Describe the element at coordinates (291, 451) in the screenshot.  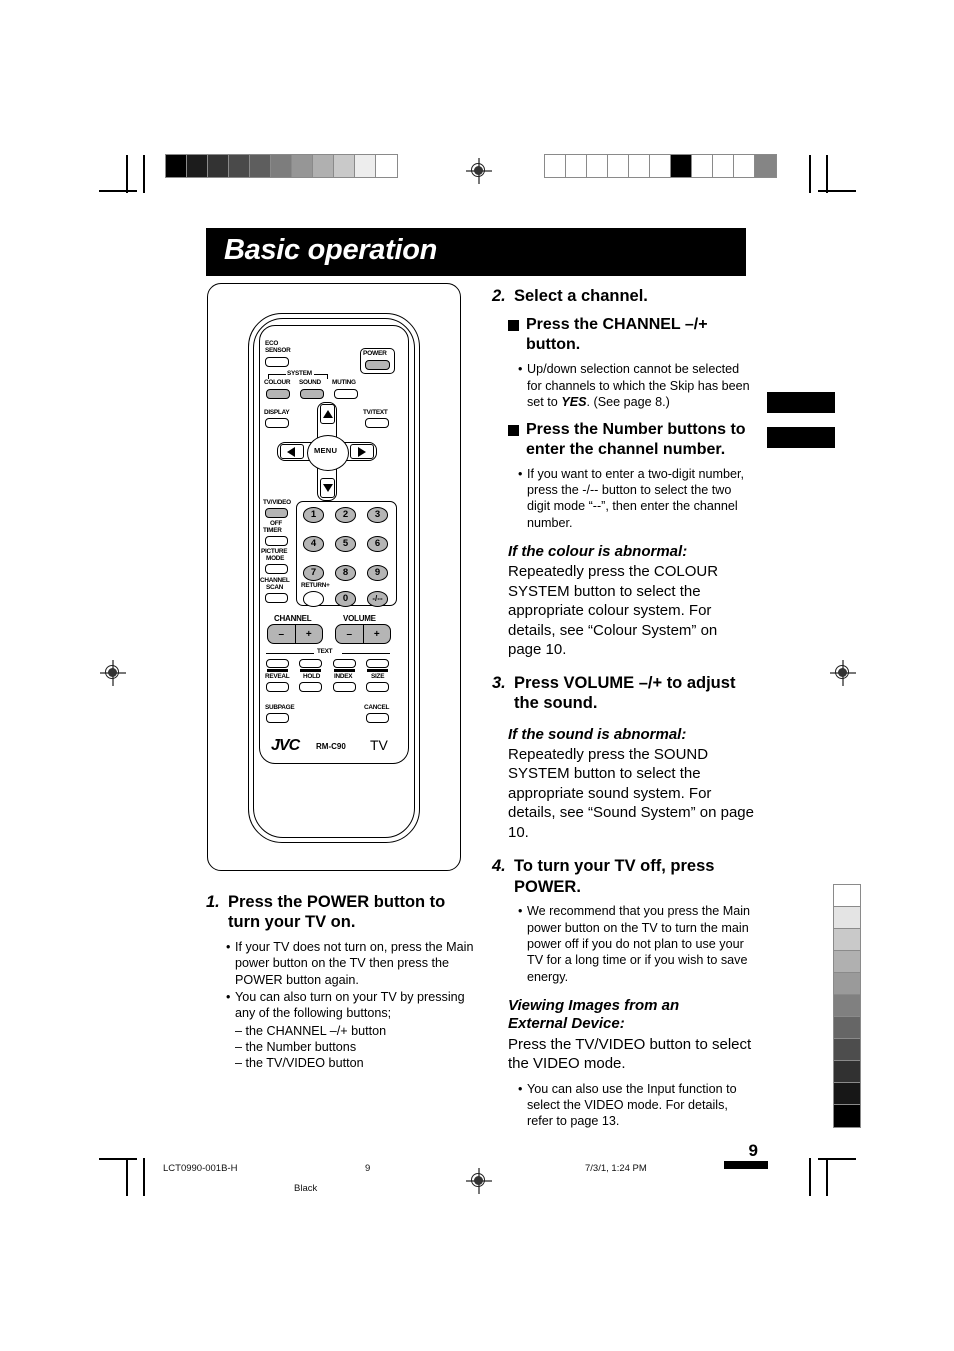
I see `arrow-left-icon` at that location.